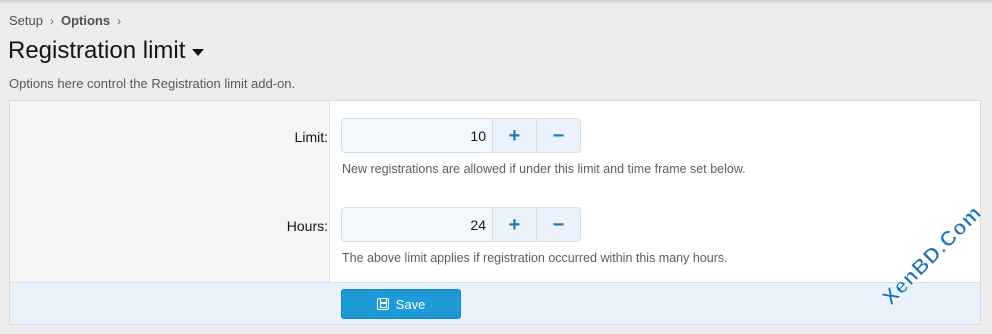 The image size is (992, 334). Describe the element at coordinates (558, 224) in the screenshot. I see `hours-decrement-button: −` at that location.